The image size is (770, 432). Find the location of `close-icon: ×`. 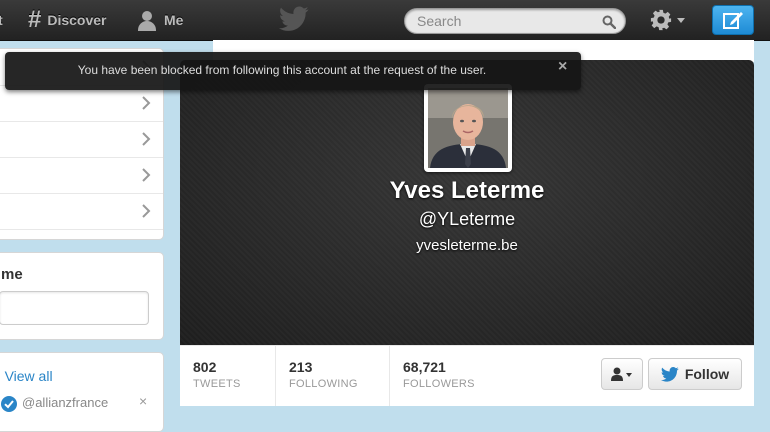

close-icon: × is located at coordinates (562, 67).